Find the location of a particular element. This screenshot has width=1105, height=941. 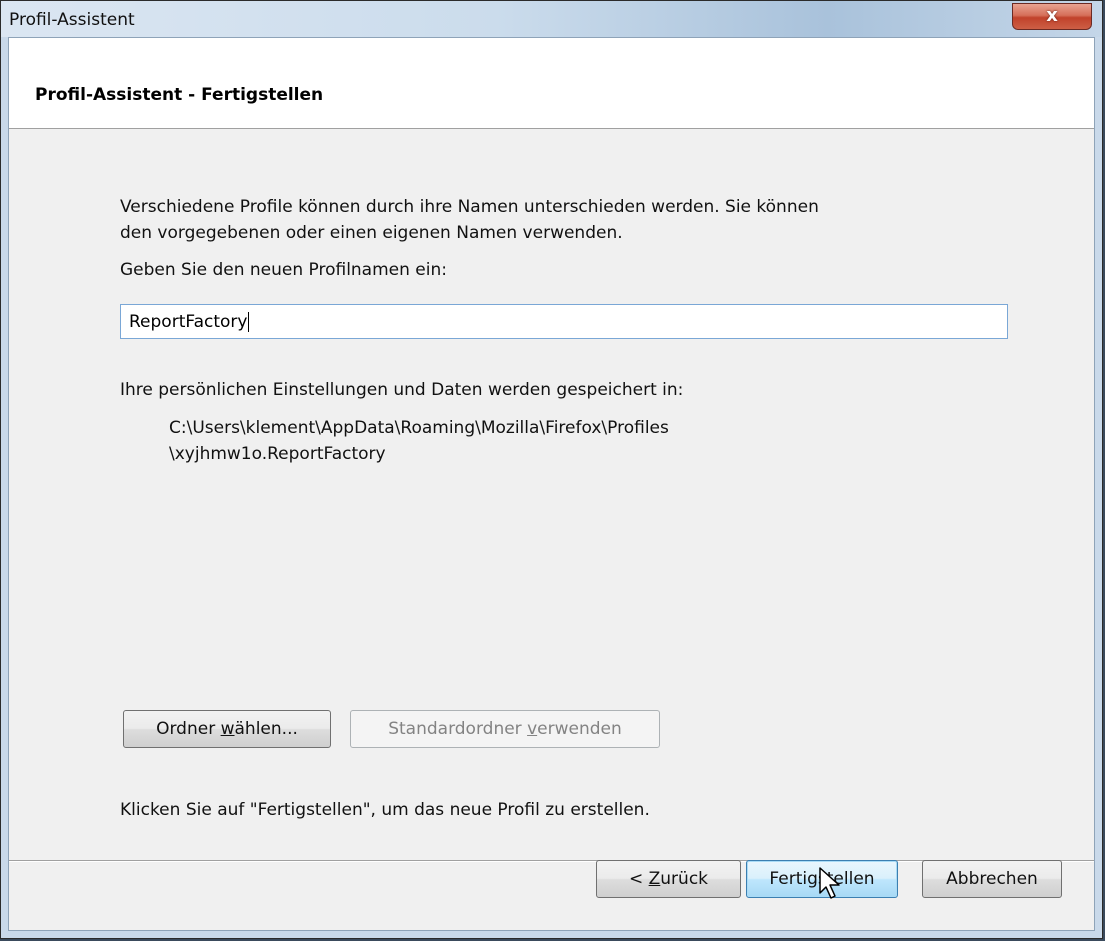

choose-folder-label-prefix: Ordner is located at coordinates (188, 729).